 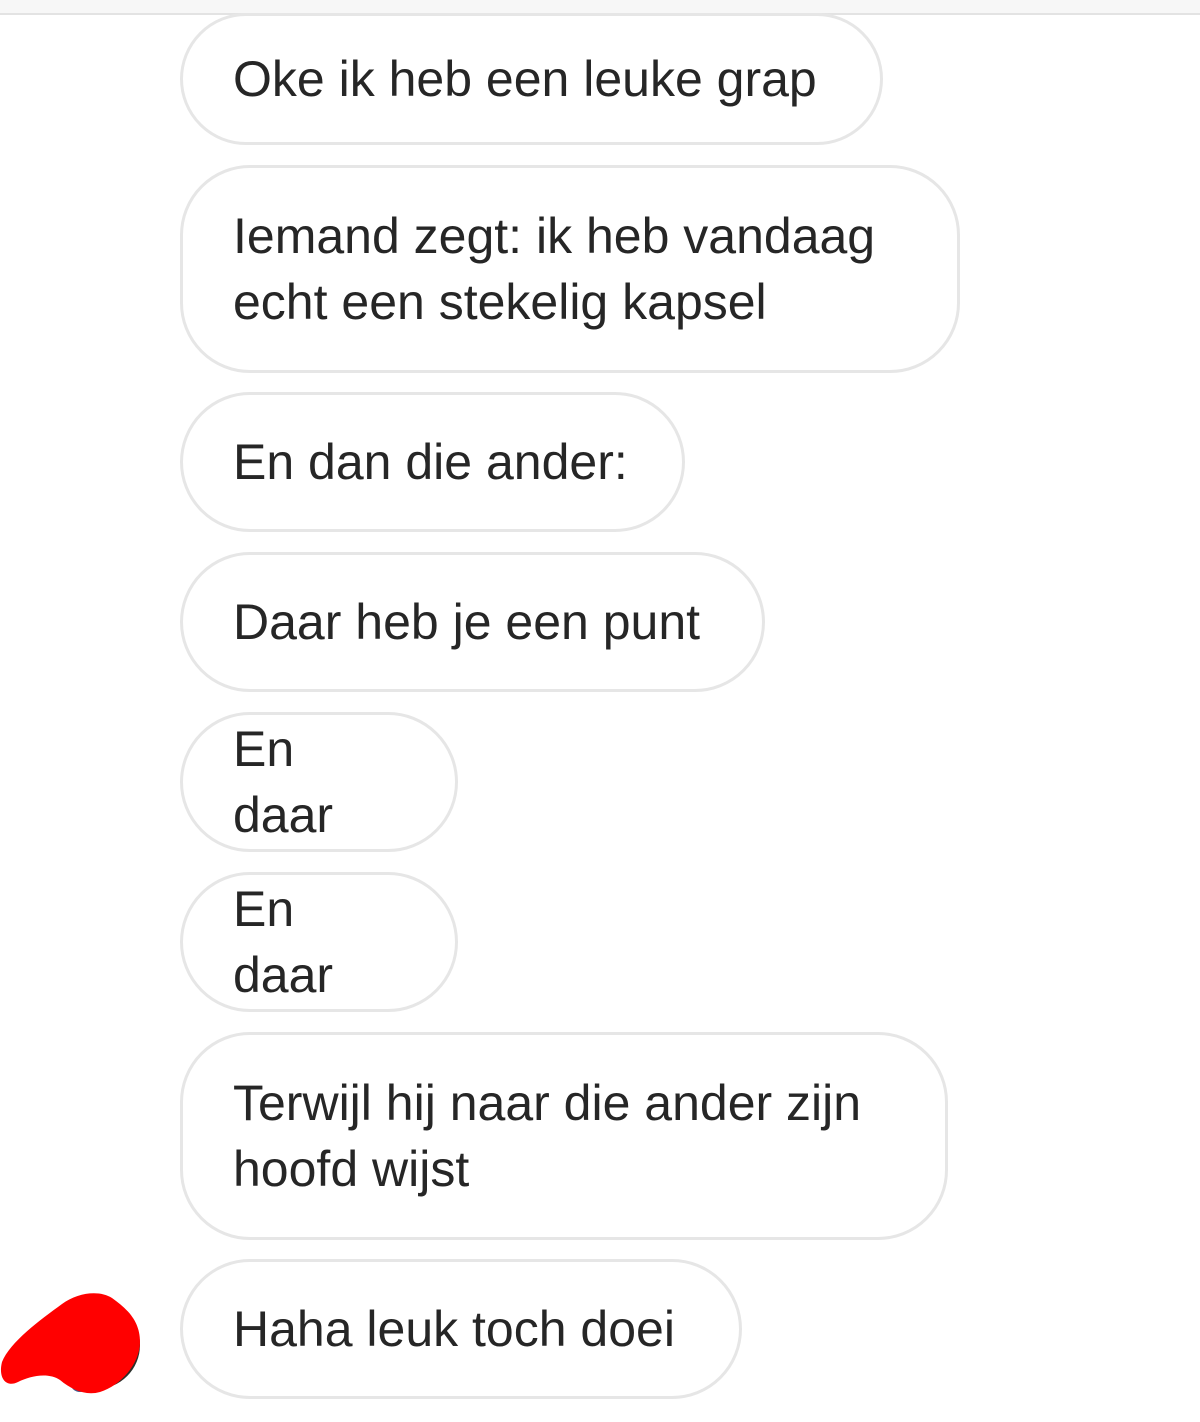 I want to click on message-bubble: Daar heb je een punt, so click(x=472, y=622).